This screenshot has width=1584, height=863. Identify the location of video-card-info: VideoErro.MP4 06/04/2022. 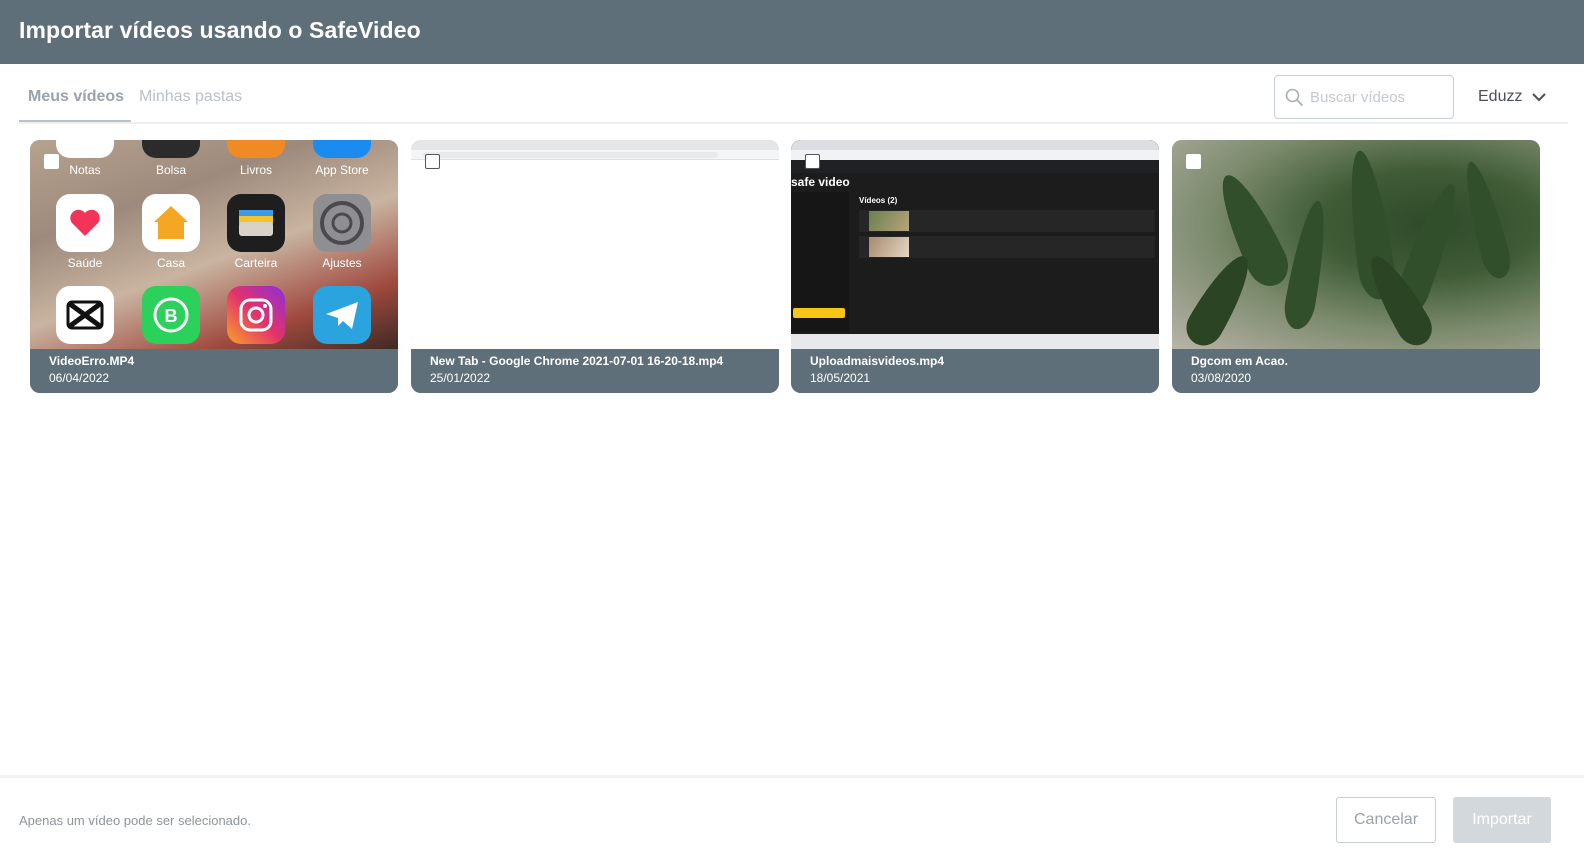
(214, 371).